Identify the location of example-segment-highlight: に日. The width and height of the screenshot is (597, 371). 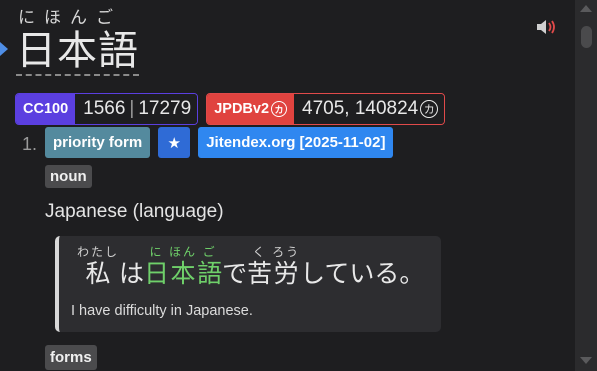
(156, 267).